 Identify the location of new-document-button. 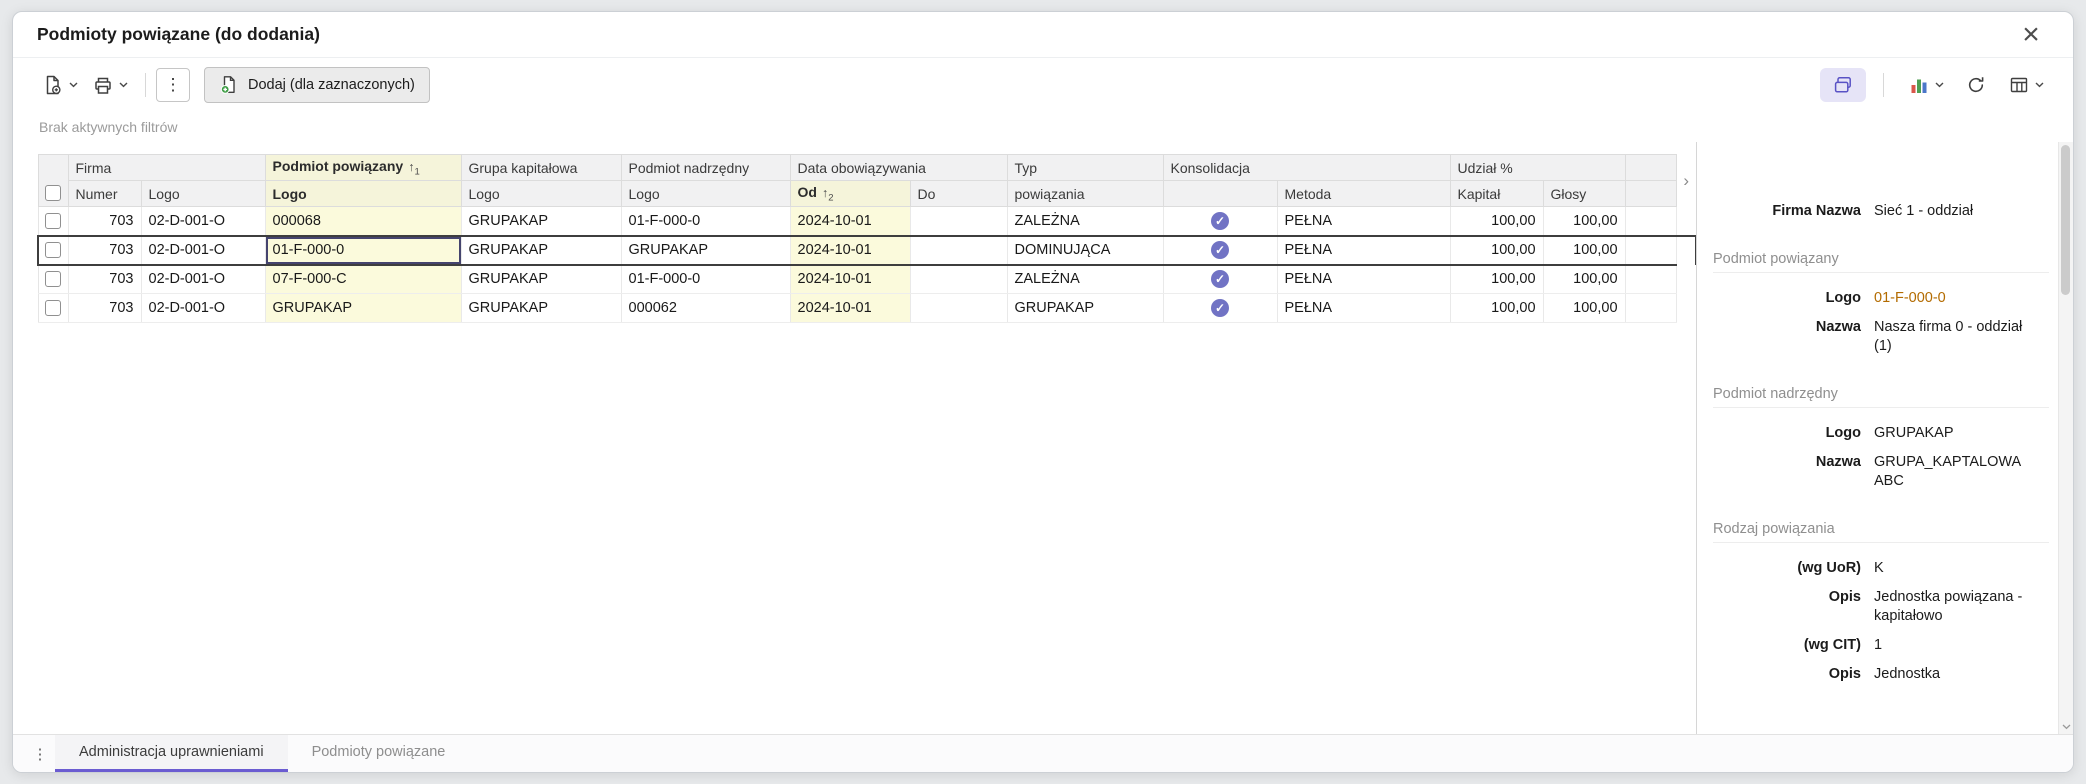
(60, 85).